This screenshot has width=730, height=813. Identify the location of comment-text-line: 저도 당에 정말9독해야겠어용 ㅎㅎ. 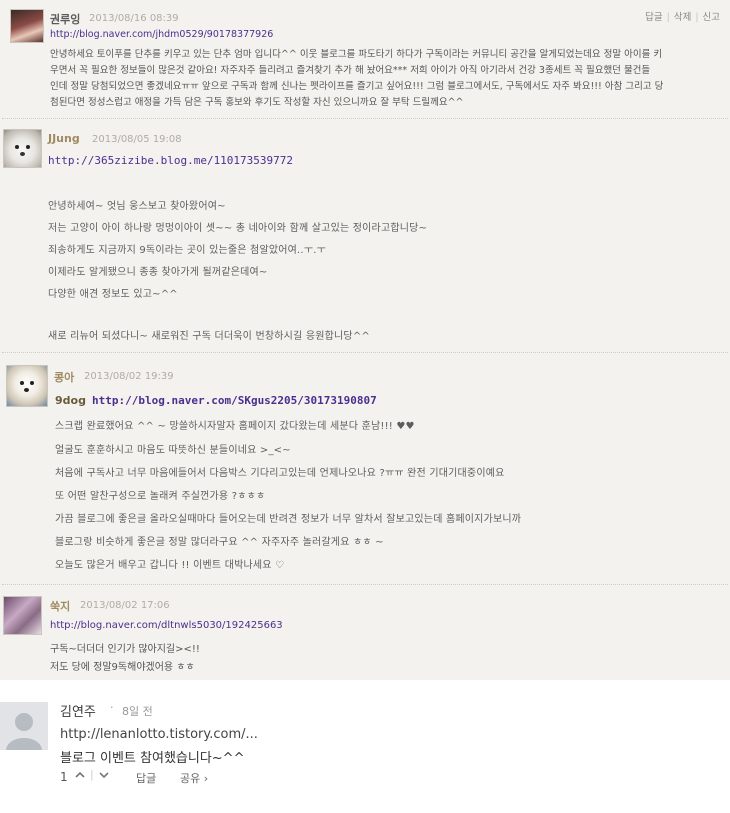
(122, 667).